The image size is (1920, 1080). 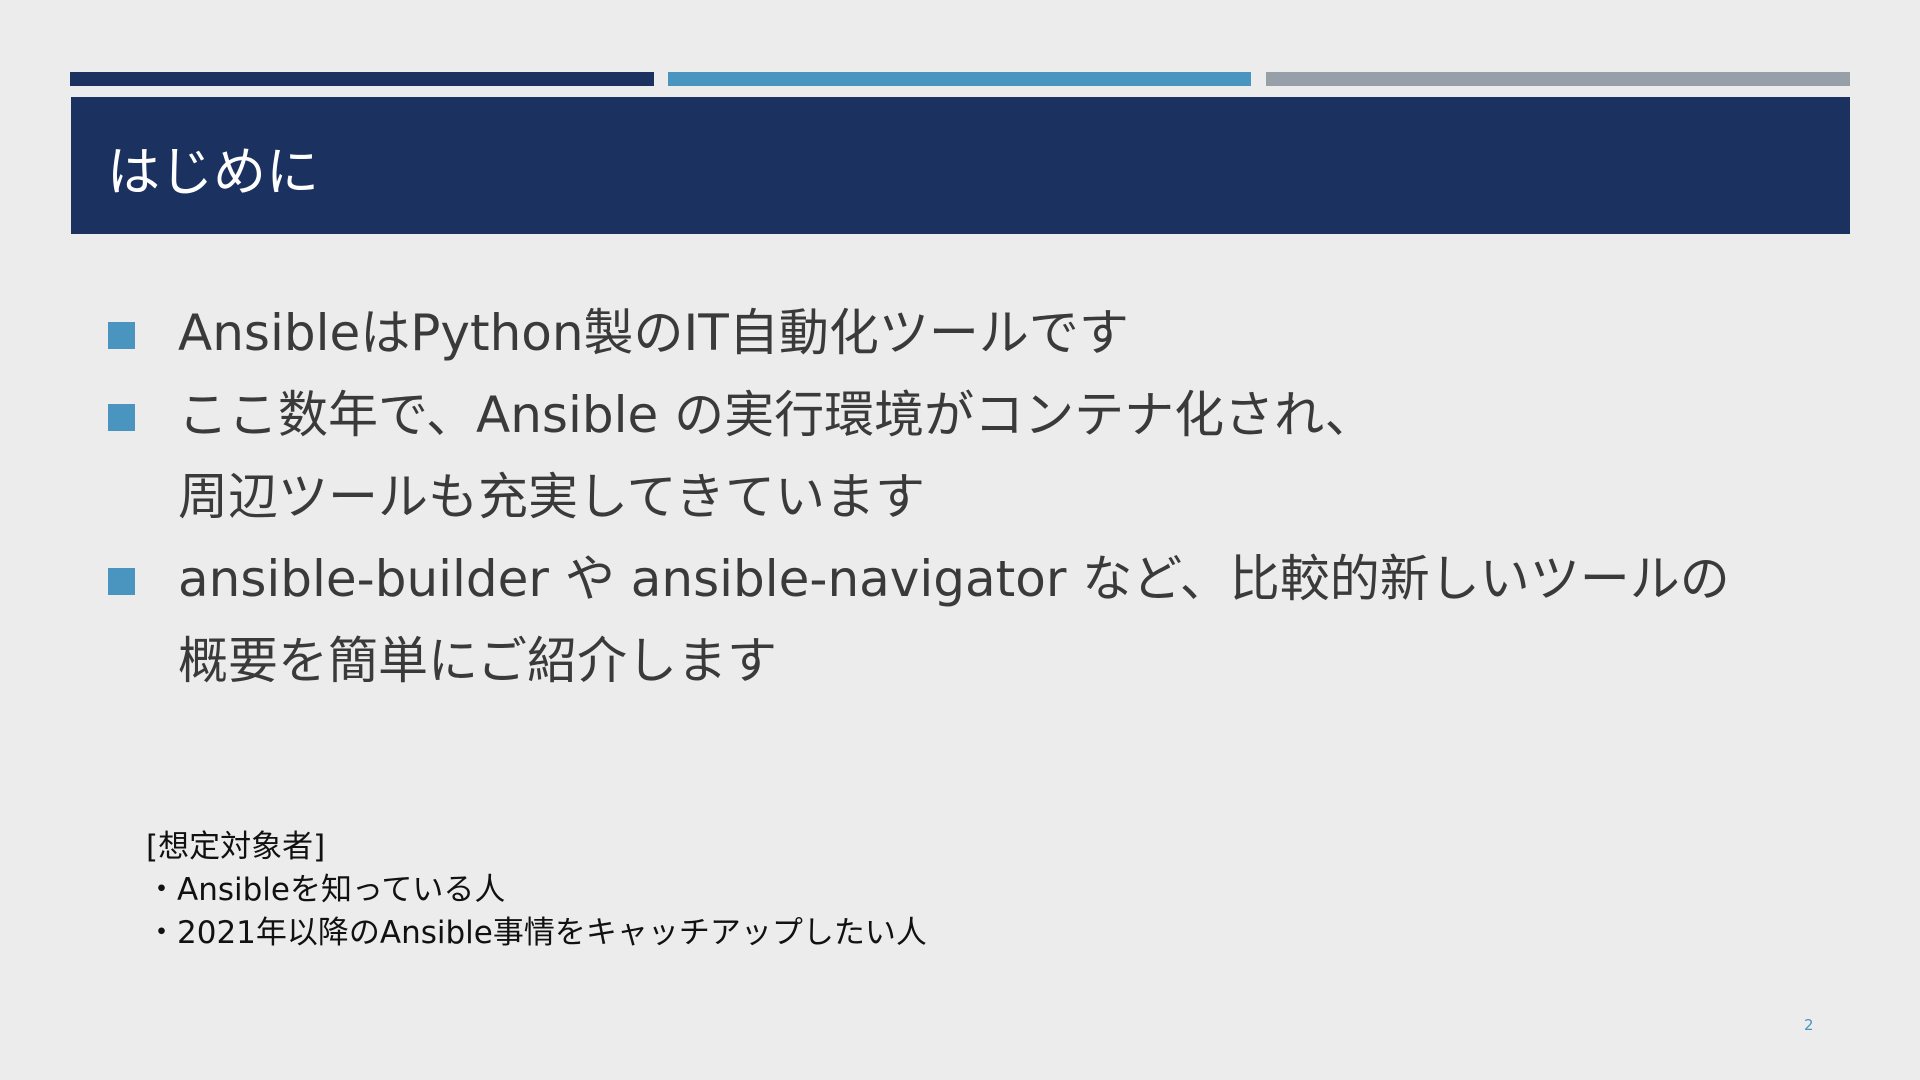 What do you see at coordinates (776, 415) in the screenshot?
I see `bullet-text: ここ数年で、Ansible の実行環境がコンテナ化され、` at bounding box center [776, 415].